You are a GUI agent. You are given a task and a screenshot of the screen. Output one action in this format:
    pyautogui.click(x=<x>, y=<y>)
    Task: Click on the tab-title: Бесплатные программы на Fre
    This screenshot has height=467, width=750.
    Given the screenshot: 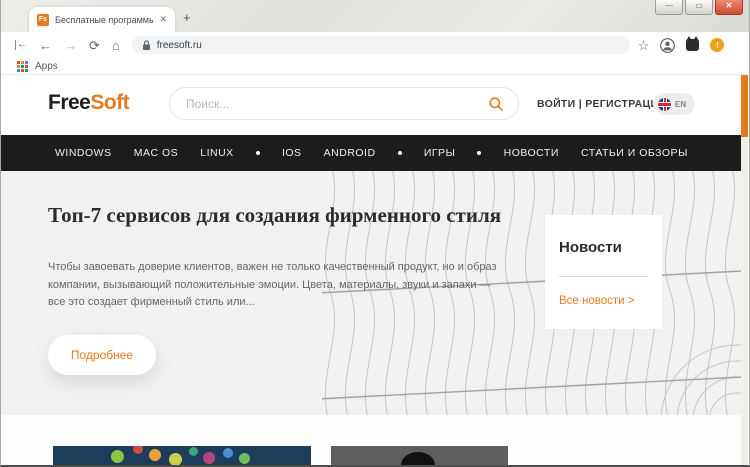 What is the action you would take?
    pyautogui.click(x=104, y=19)
    